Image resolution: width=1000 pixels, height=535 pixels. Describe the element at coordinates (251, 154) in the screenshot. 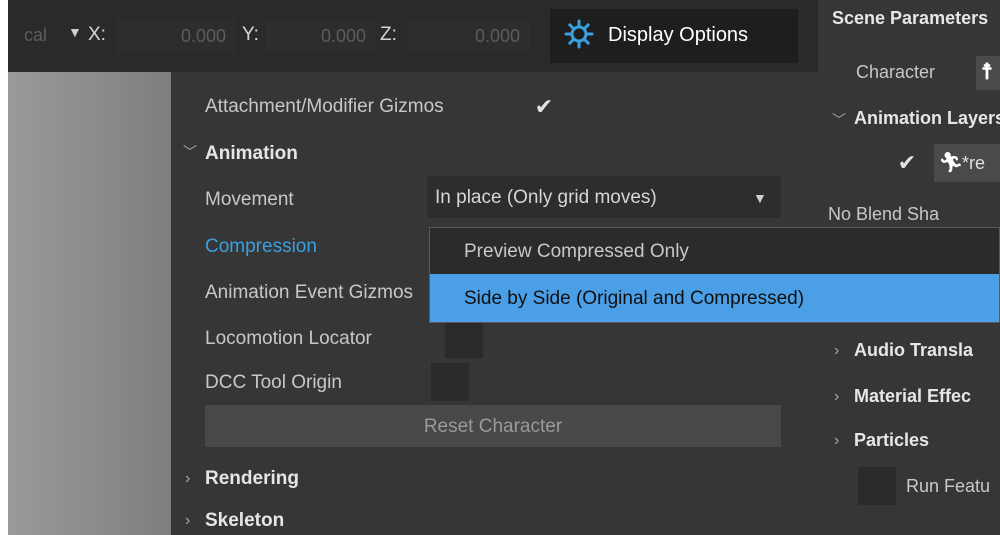

I see `animation-section-header: Animation` at that location.